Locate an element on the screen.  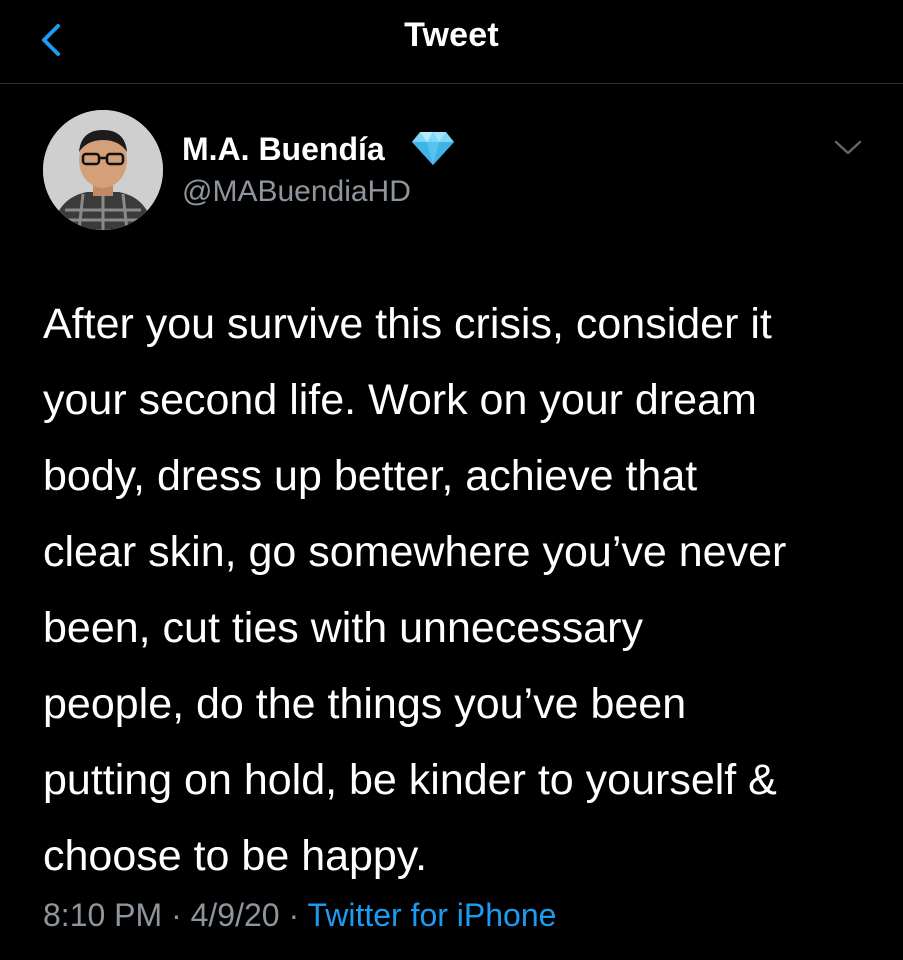
tweet-line: clear skin, go somewhere you’ve never is located at coordinates (415, 552).